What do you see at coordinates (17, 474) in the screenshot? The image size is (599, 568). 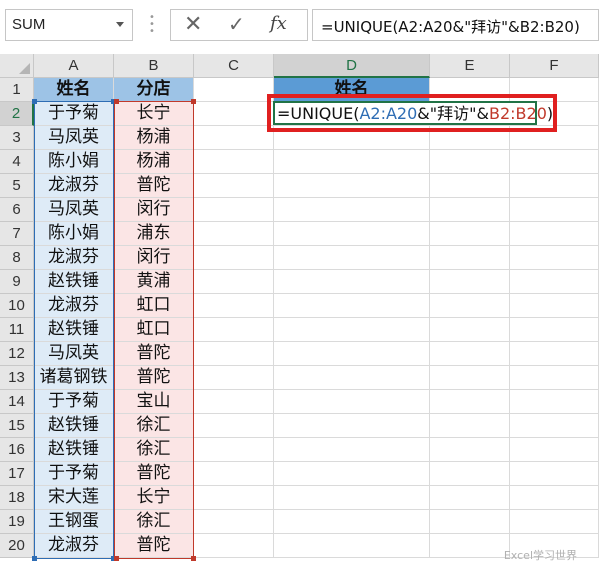 I see `row-header-17: 17` at bounding box center [17, 474].